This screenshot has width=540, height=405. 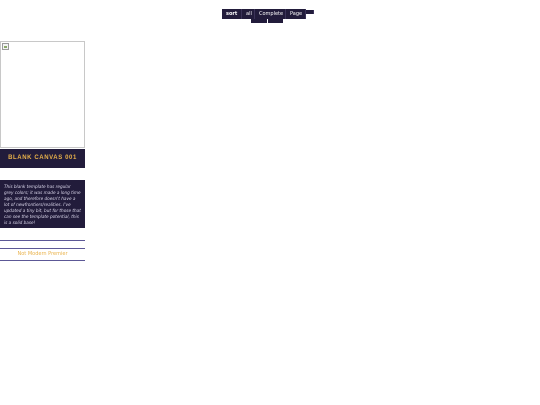 I want to click on broken-image-icon, so click(x=5, y=46).